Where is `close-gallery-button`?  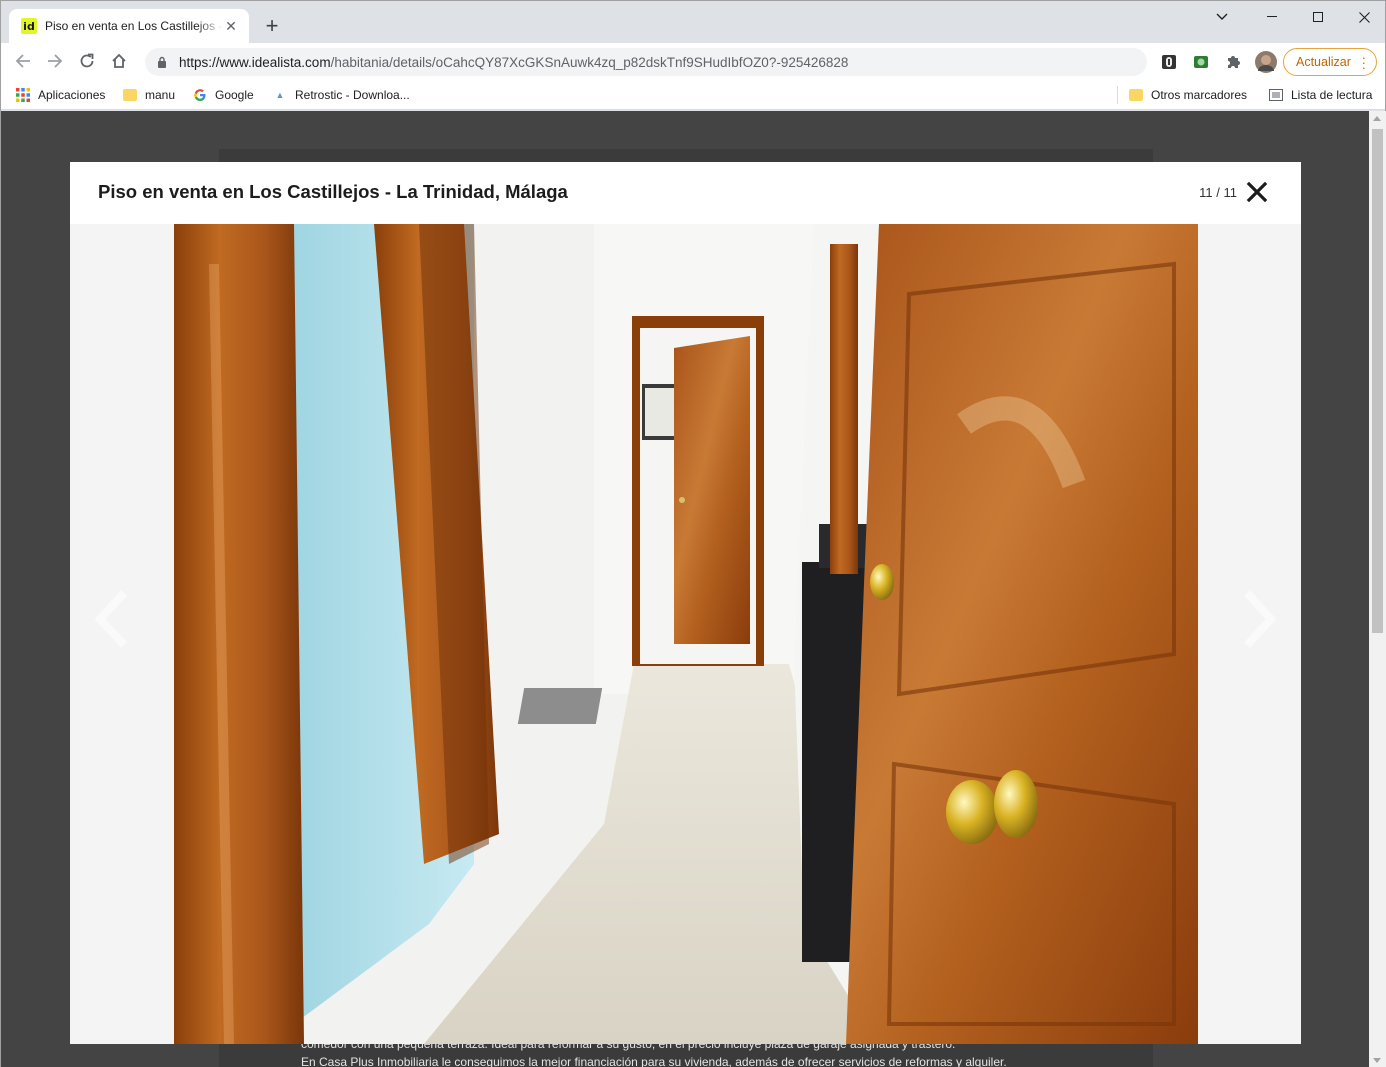
close-gallery-button is located at coordinates (1257, 192).